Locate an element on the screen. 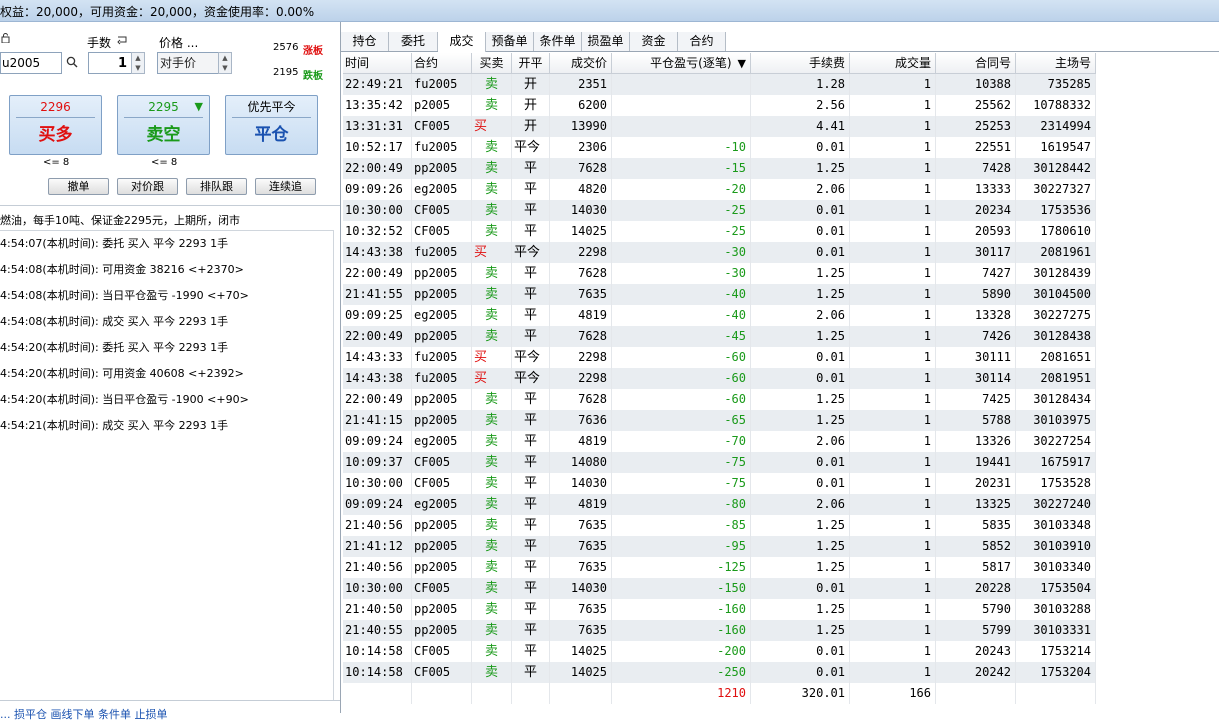 The height and width of the screenshot is (722, 1219). cell-open-close: 平 is located at coordinates (531, 588).